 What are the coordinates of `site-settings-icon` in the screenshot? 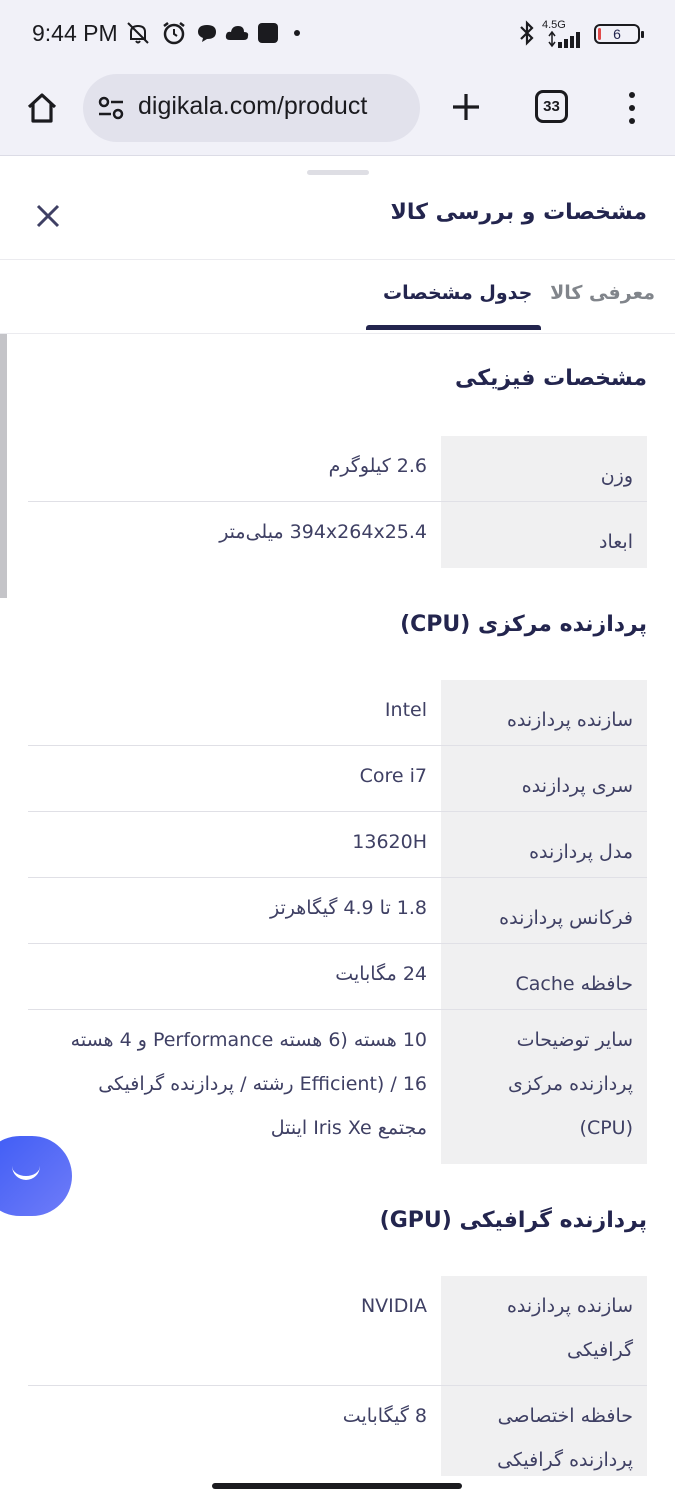 It's located at (111, 108).